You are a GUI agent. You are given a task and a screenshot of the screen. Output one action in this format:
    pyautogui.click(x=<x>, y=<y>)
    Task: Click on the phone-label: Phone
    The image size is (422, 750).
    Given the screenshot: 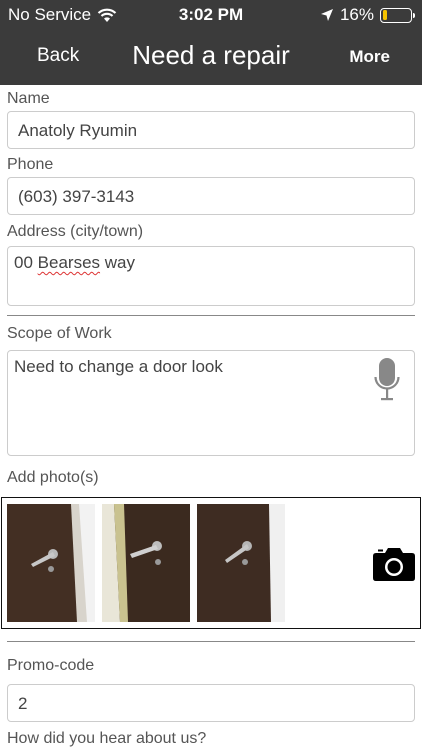 What is the action you would take?
    pyautogui.click(x=30, y=164)
    